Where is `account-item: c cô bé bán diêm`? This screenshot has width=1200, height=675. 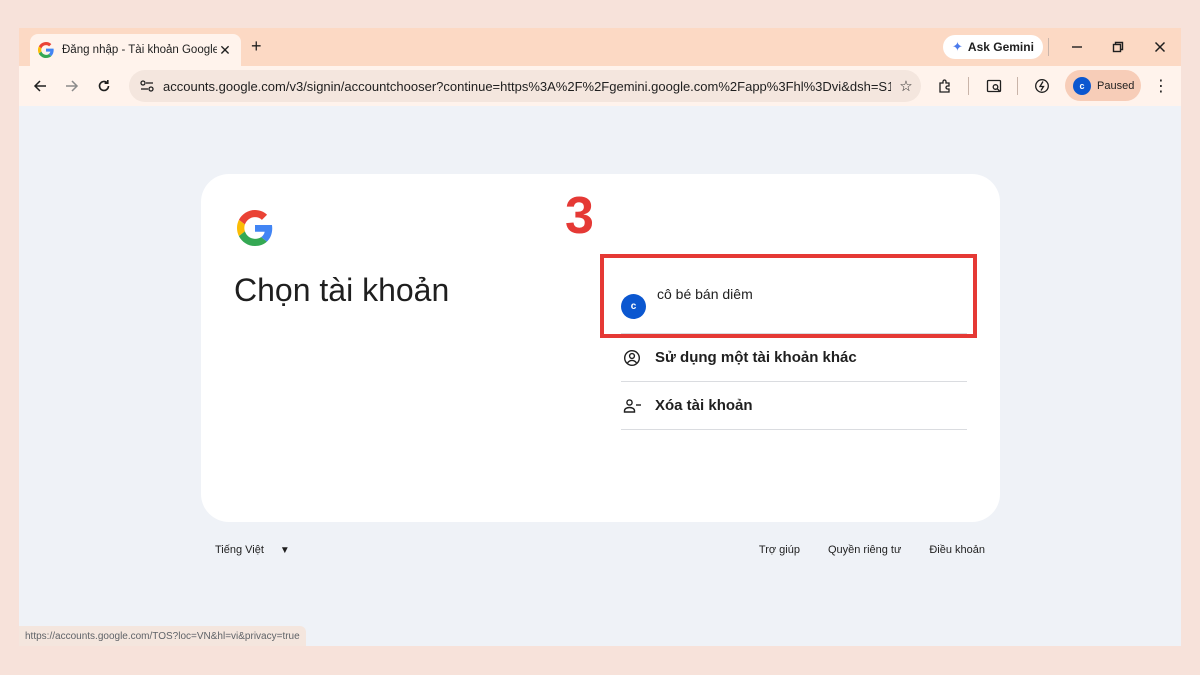
account-item: c cô bé bán diêm is located at coordinates (794, 298).